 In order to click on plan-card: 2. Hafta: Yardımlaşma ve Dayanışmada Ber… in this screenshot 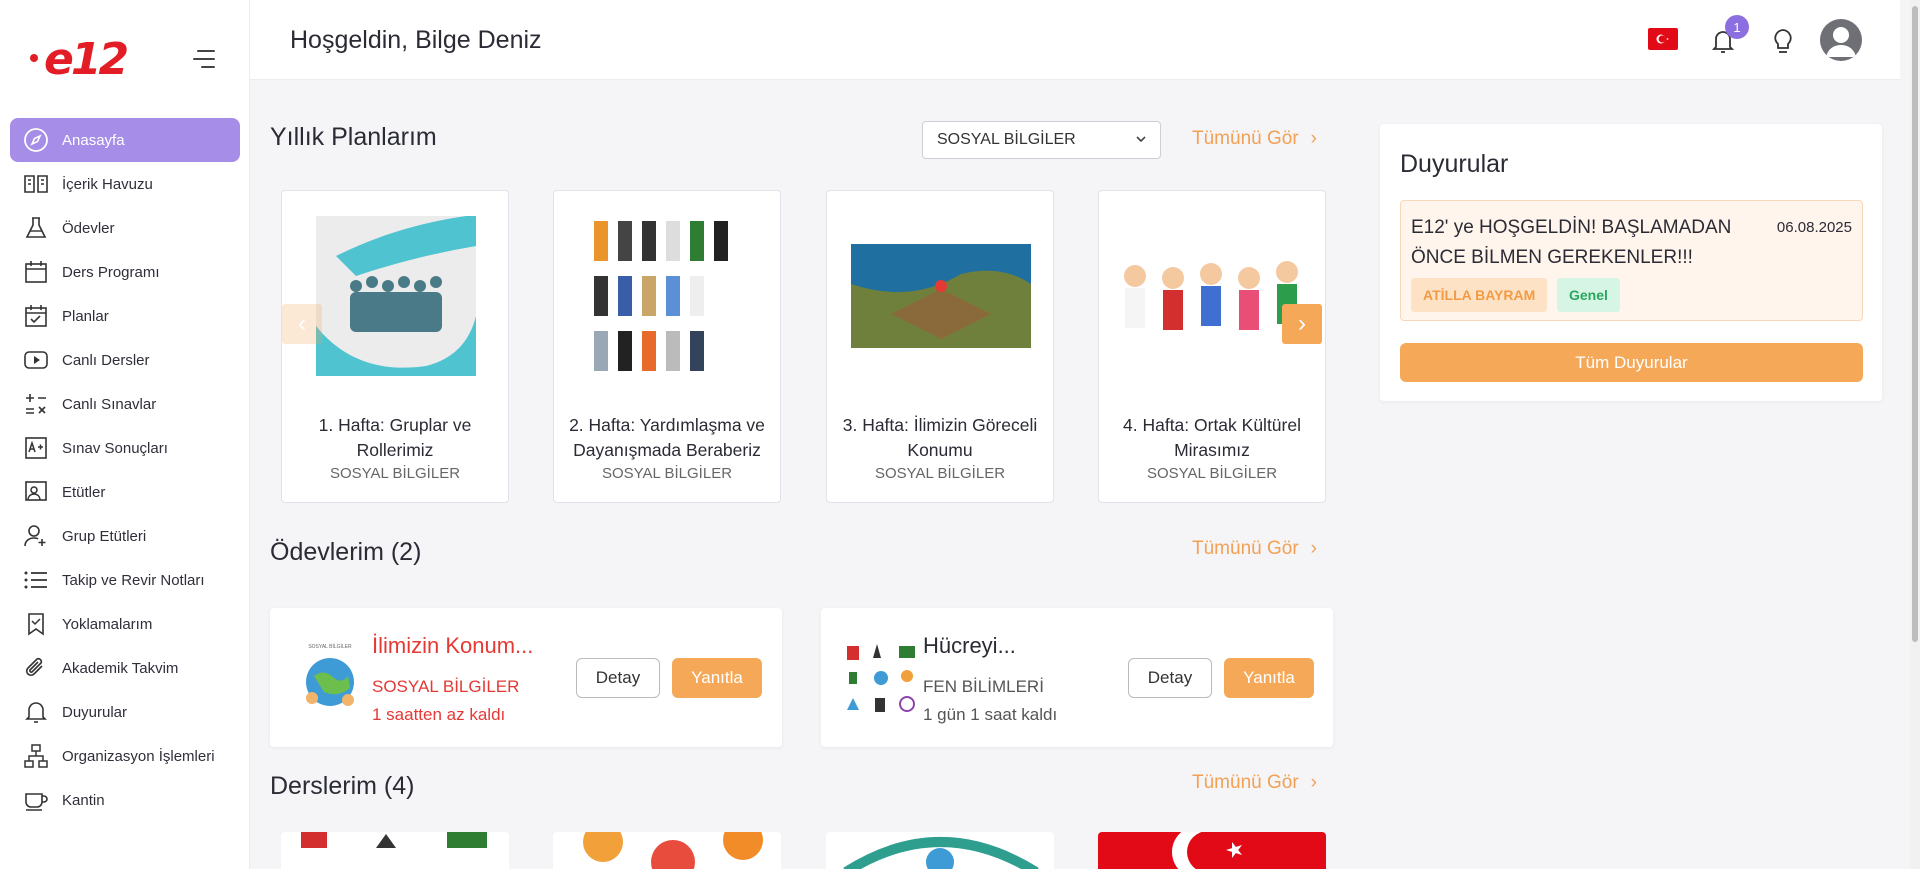, I will do `click(667, 346)`.